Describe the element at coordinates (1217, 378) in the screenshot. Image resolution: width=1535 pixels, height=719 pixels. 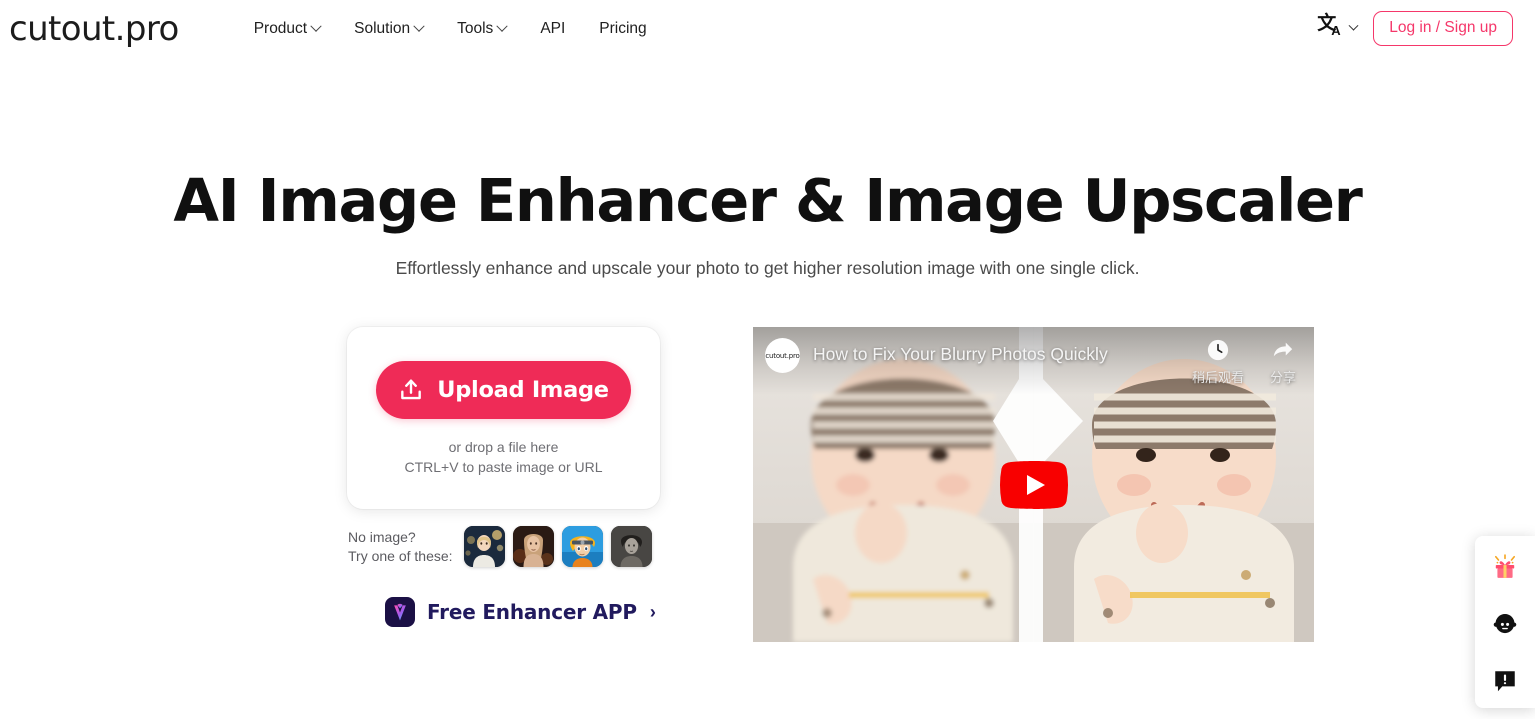
I see `watch-later-label: 稍后观看` at that location.